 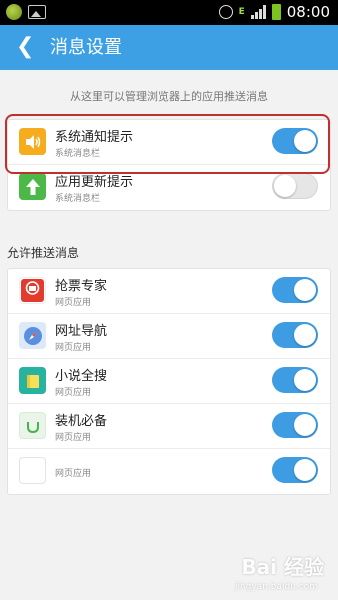 I want to click on blank-app-icon, so click(x=32, y=470).